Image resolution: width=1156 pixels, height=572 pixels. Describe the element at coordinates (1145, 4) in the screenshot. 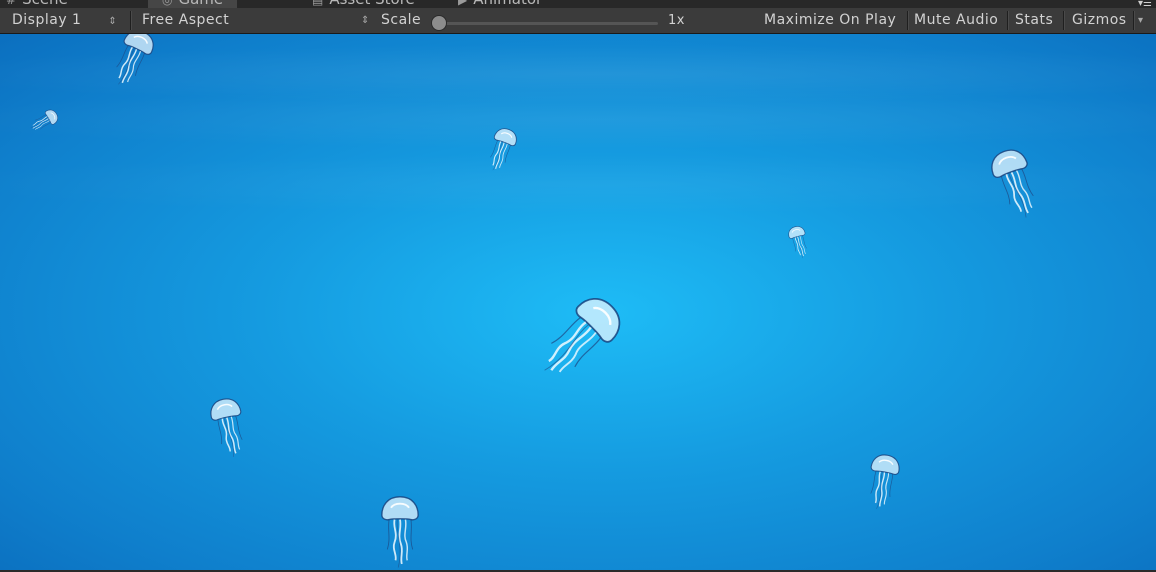

I see `tab-menu-icon: ▾☰` at that location.